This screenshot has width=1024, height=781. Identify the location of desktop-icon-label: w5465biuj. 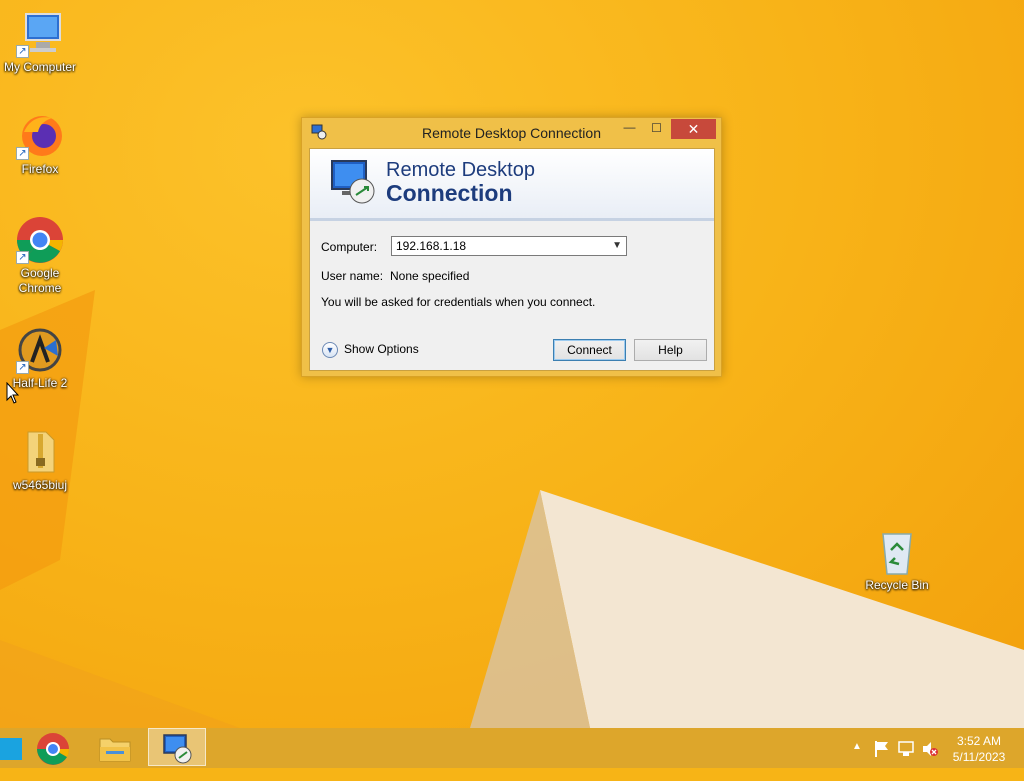
(40, 485).